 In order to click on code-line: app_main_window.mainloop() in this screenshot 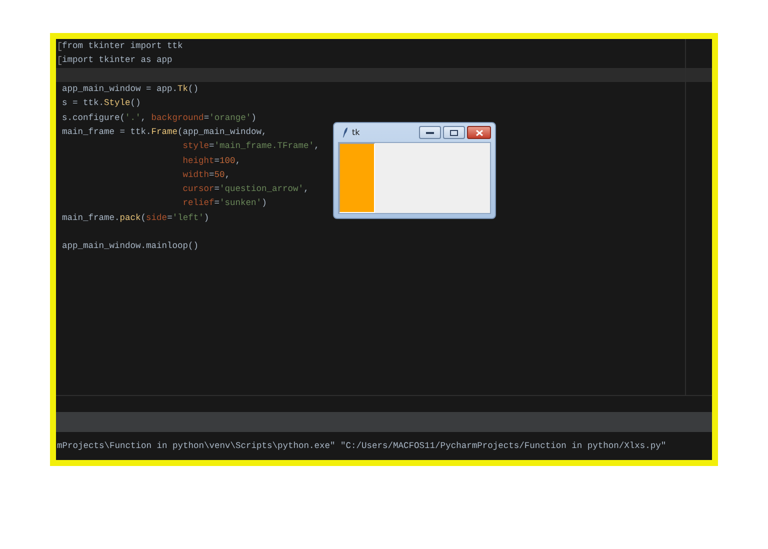, I will do `click(130, 246)`.